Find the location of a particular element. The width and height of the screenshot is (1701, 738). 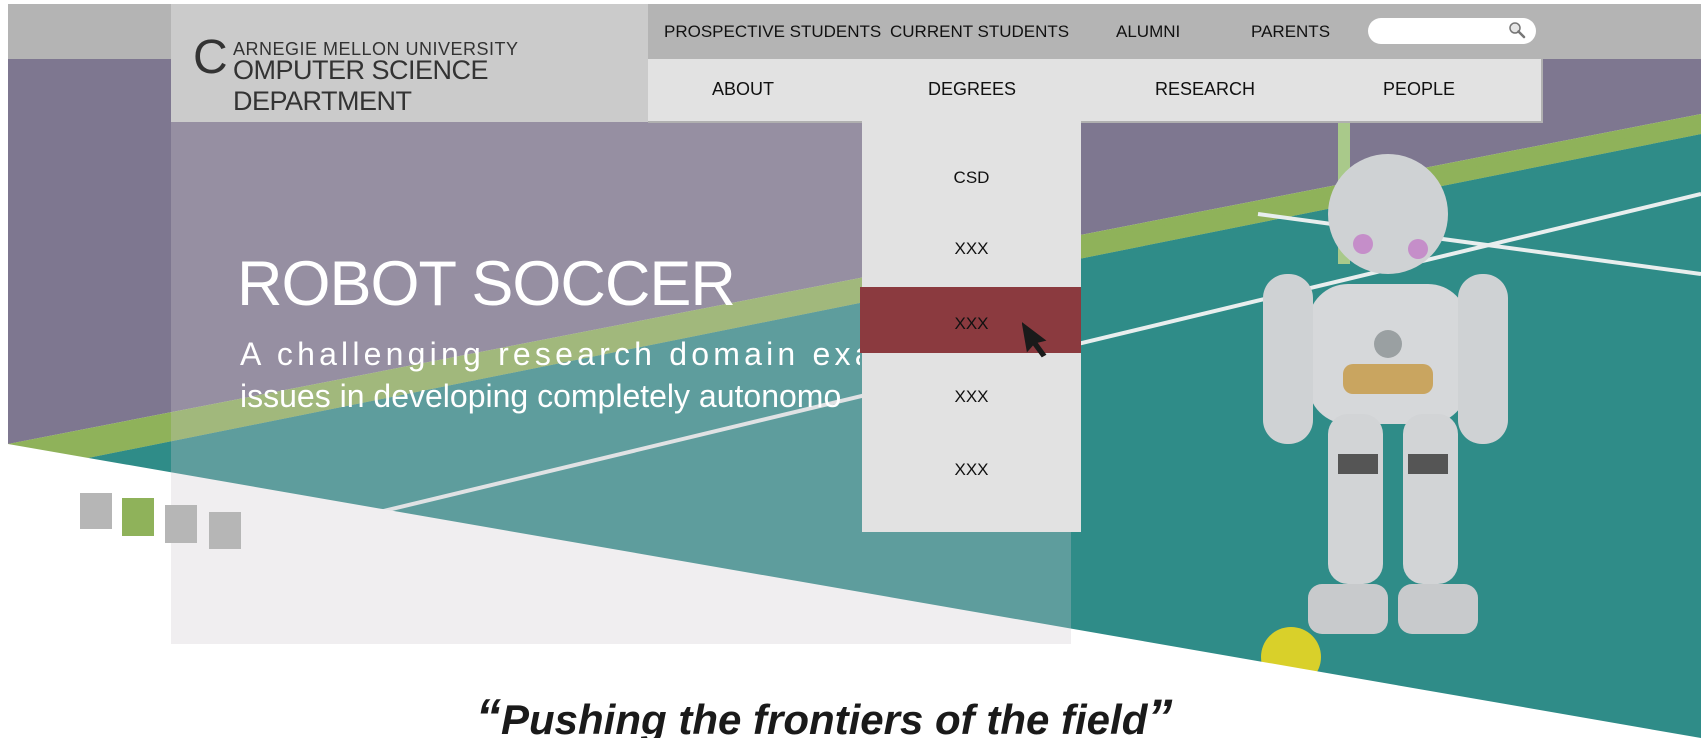

nav-prospective-students: PROSPECTIVE STUDENTS is located at coordinates (772, 32).